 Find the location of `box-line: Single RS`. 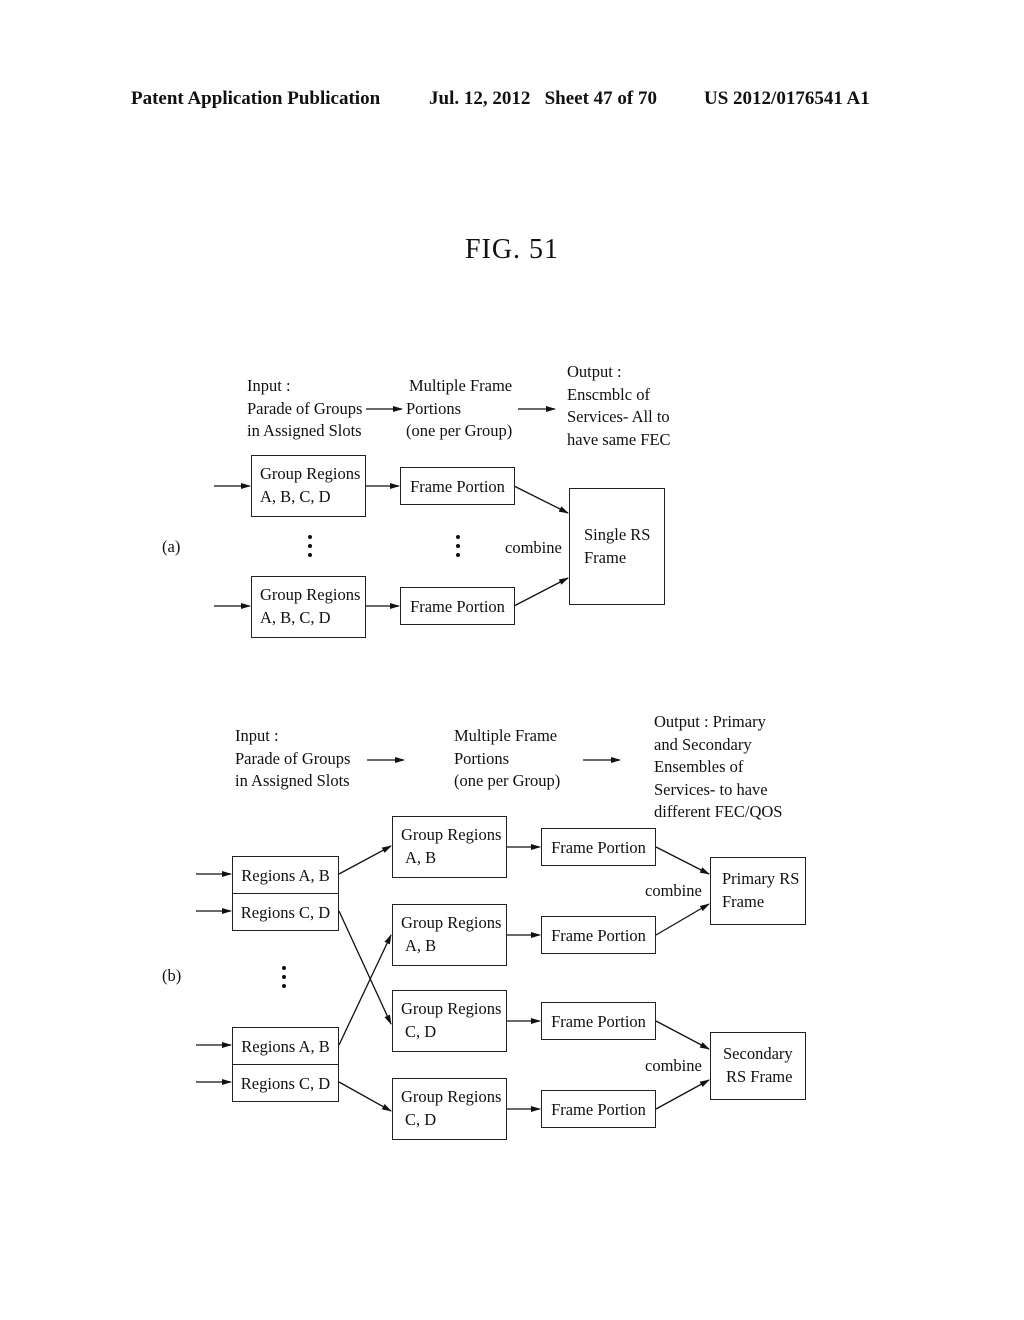

box-line: Single RS is located at coordinates (617, 534).